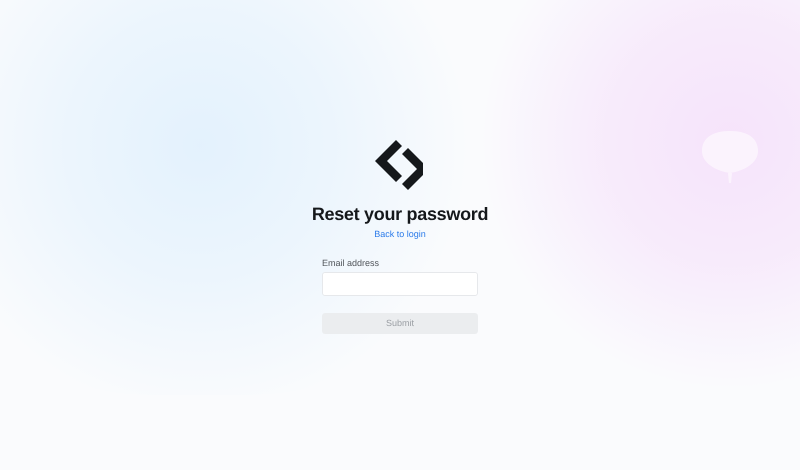 This screenshot has width=800, height=470. Describe the element at coordinates (400, 214) in the screenshot. I see `page-title: Reset your password` at that location.